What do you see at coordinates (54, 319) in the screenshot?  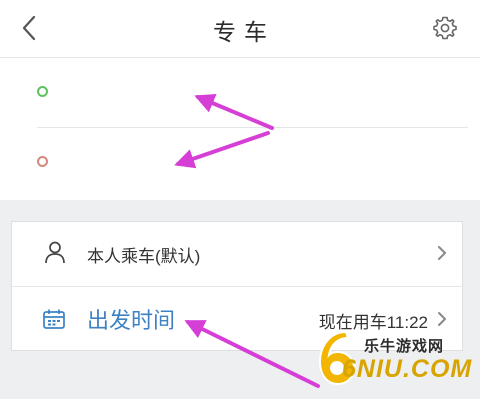 I see `calendar-icon` at bounding box center [54, 319].